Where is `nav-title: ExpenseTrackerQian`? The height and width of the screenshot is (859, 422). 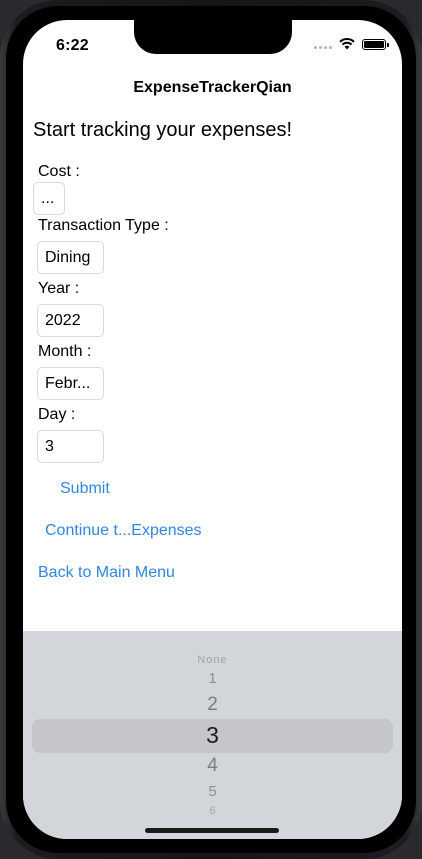
nav-title: ExpenseTrackerQian is located at coordinates (212, 87).